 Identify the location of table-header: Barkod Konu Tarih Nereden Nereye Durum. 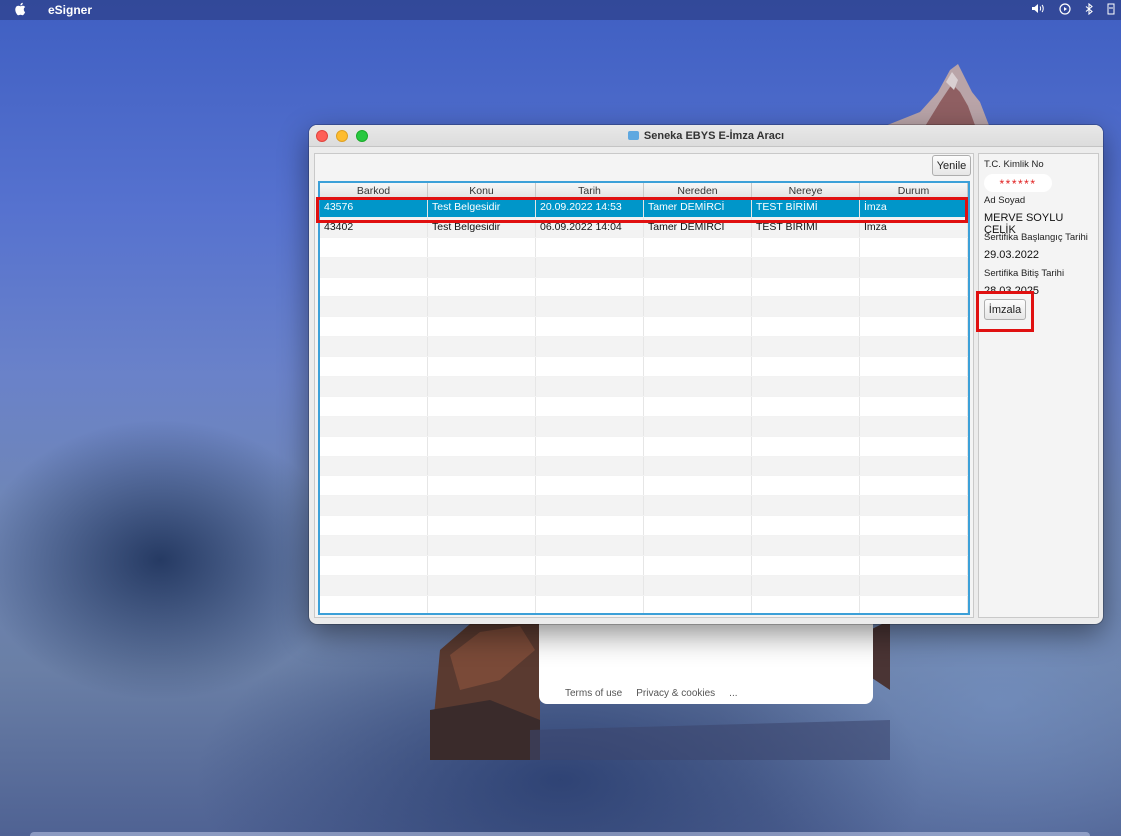
(644, 190).